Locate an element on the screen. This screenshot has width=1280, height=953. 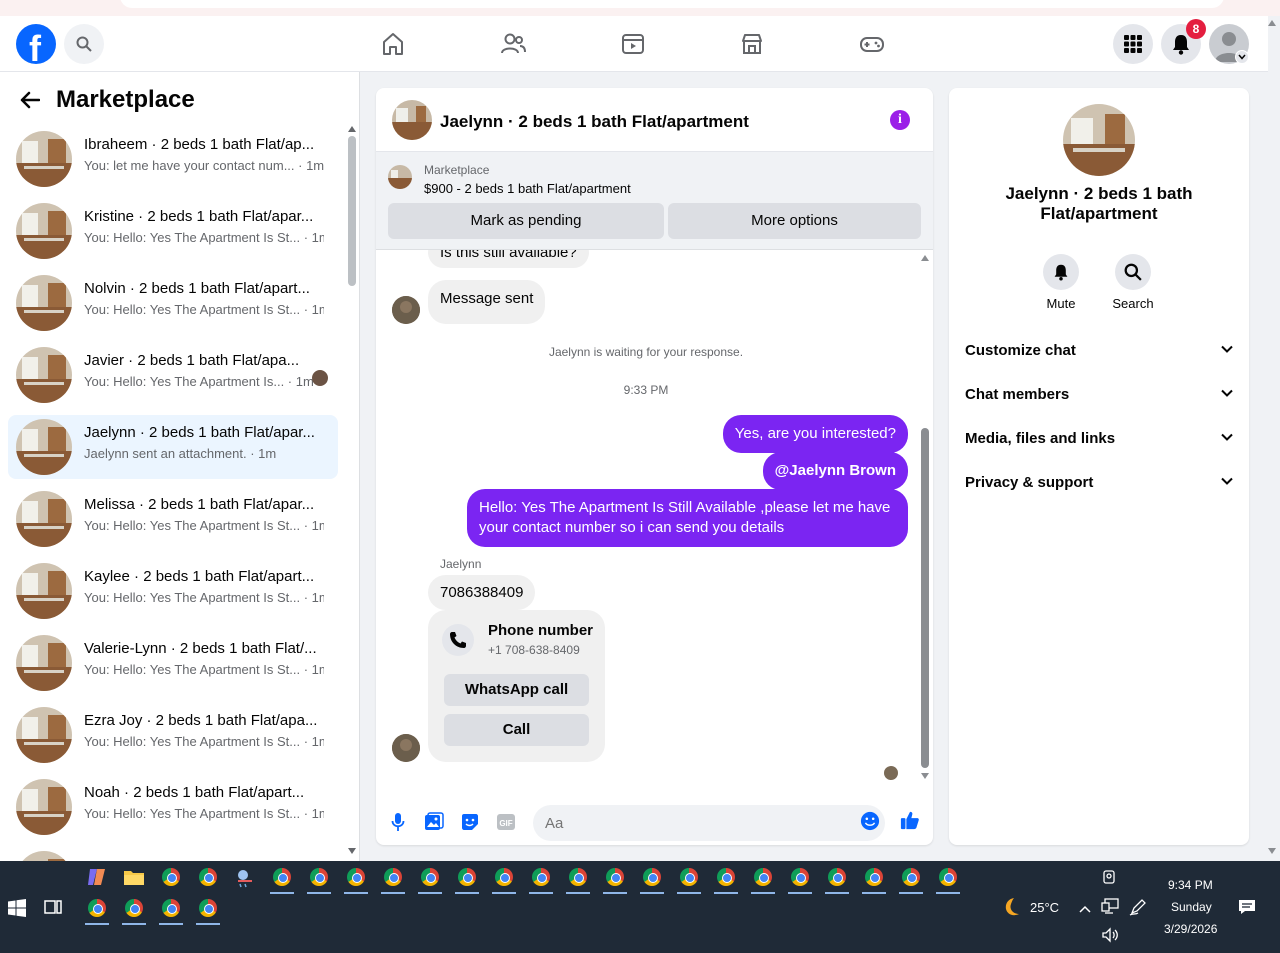
gaming-tab is located at coordinates (872, 44).